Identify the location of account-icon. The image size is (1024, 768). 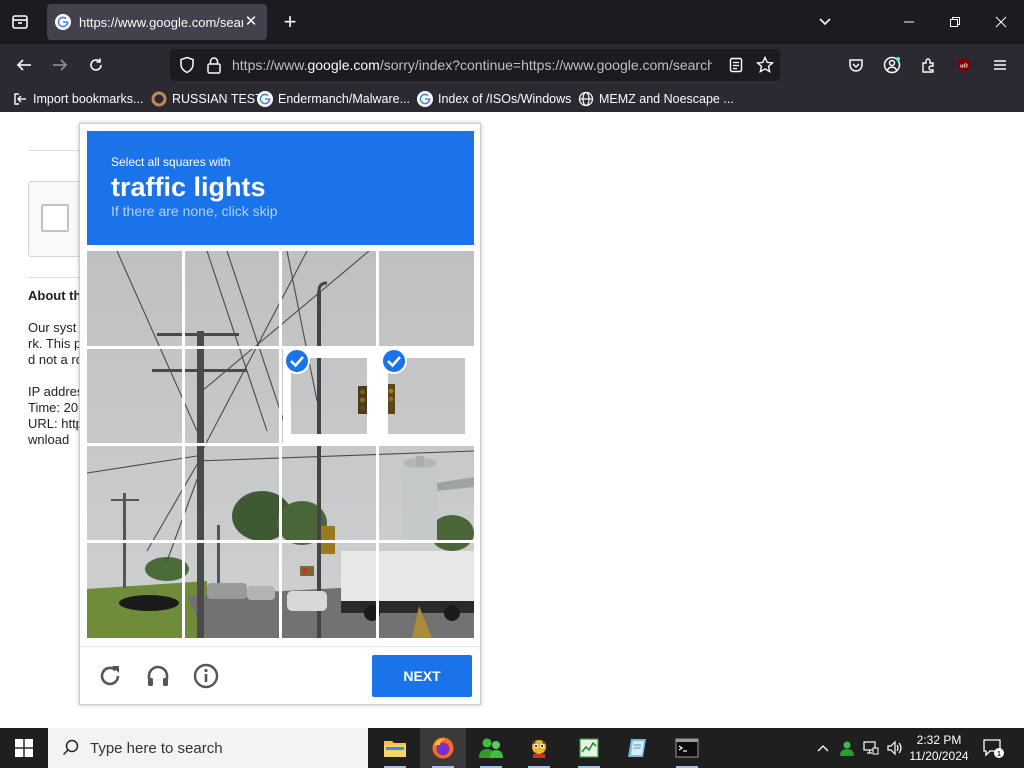
(892, 65).